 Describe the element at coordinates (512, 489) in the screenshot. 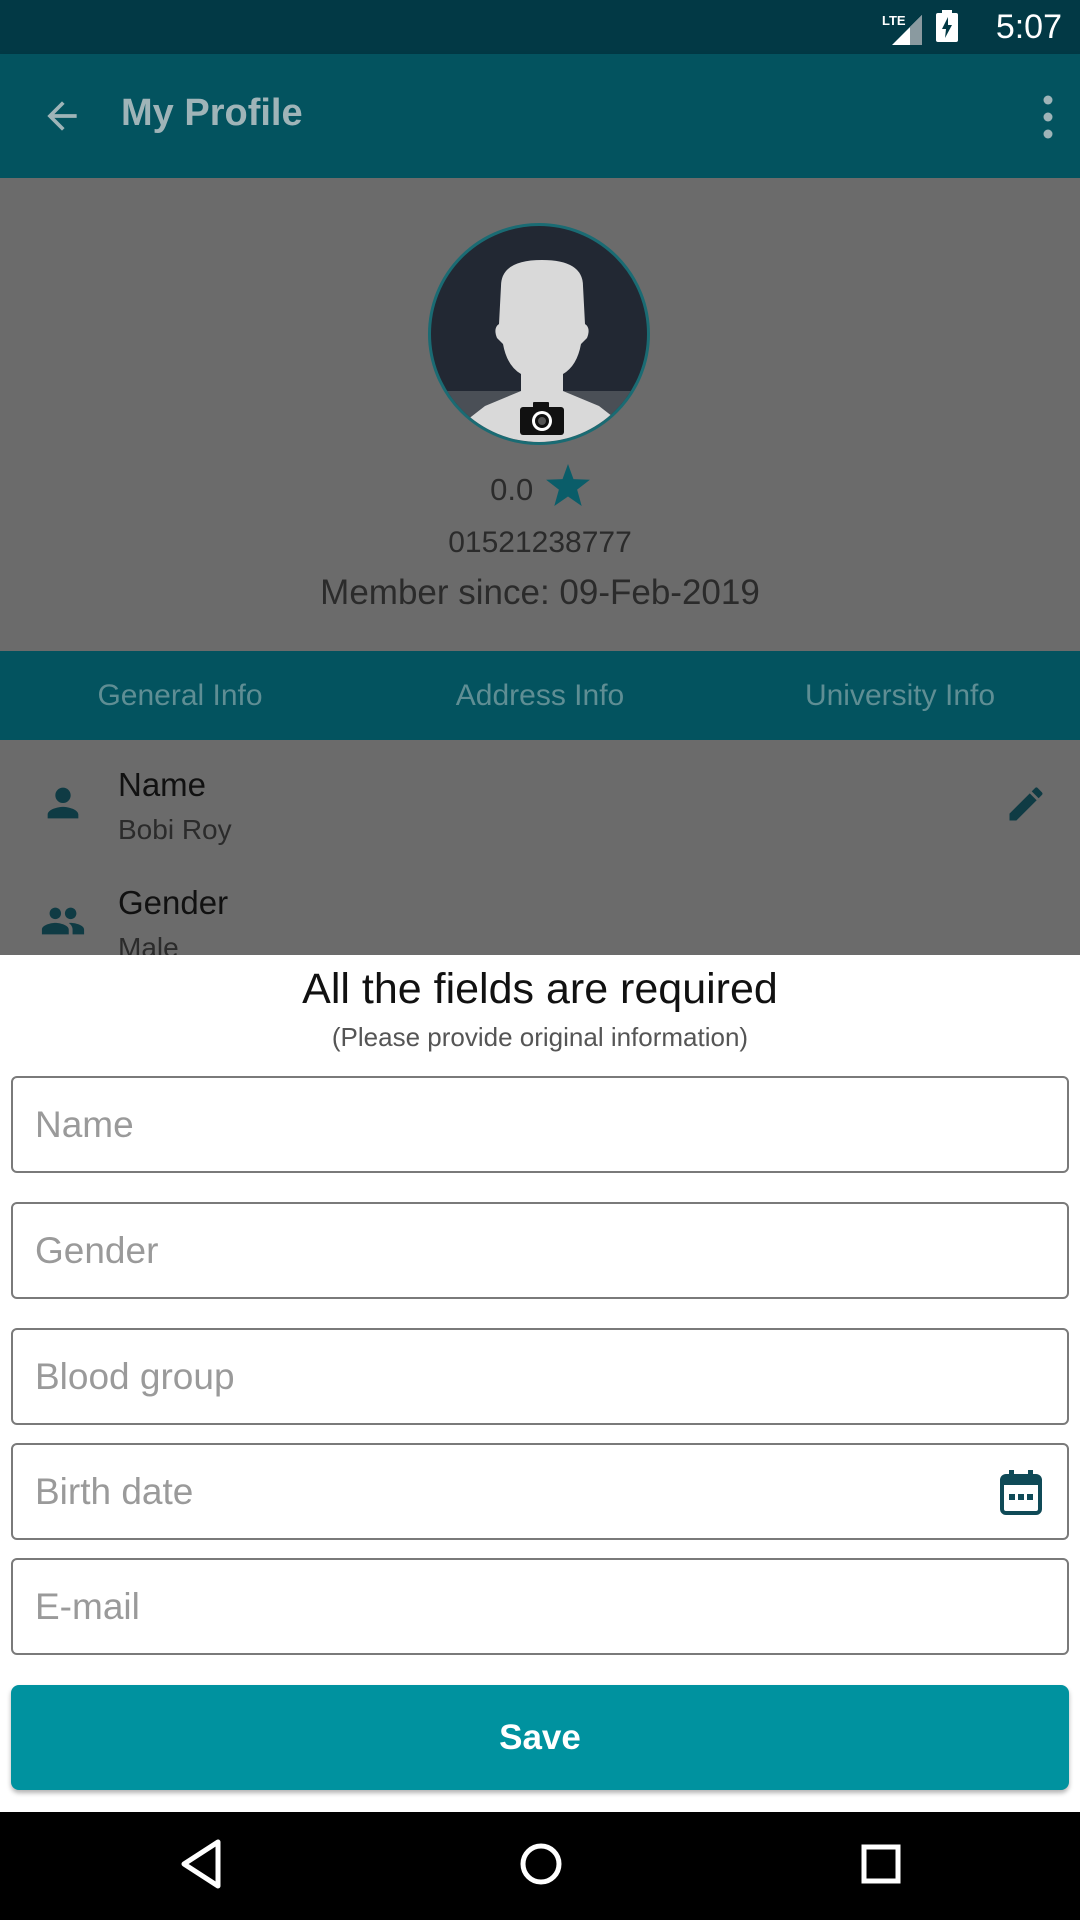

I see `rating-value: 0.0` at that location.